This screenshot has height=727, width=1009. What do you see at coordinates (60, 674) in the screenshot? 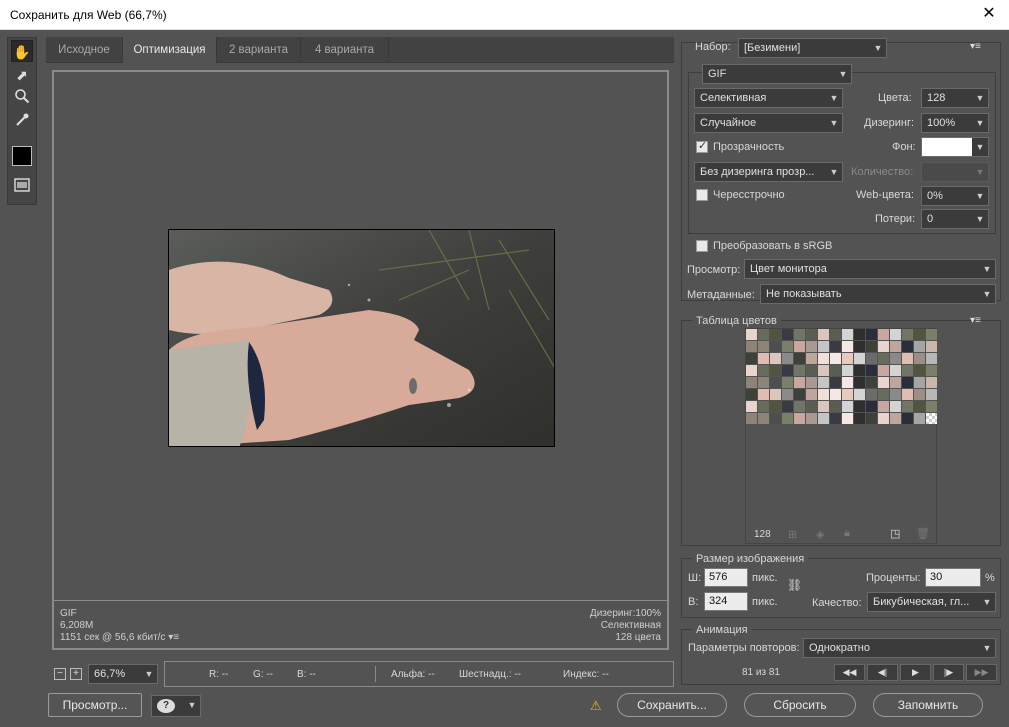
I see `zoom-out-icon: −` at bounding box center [60, 674].